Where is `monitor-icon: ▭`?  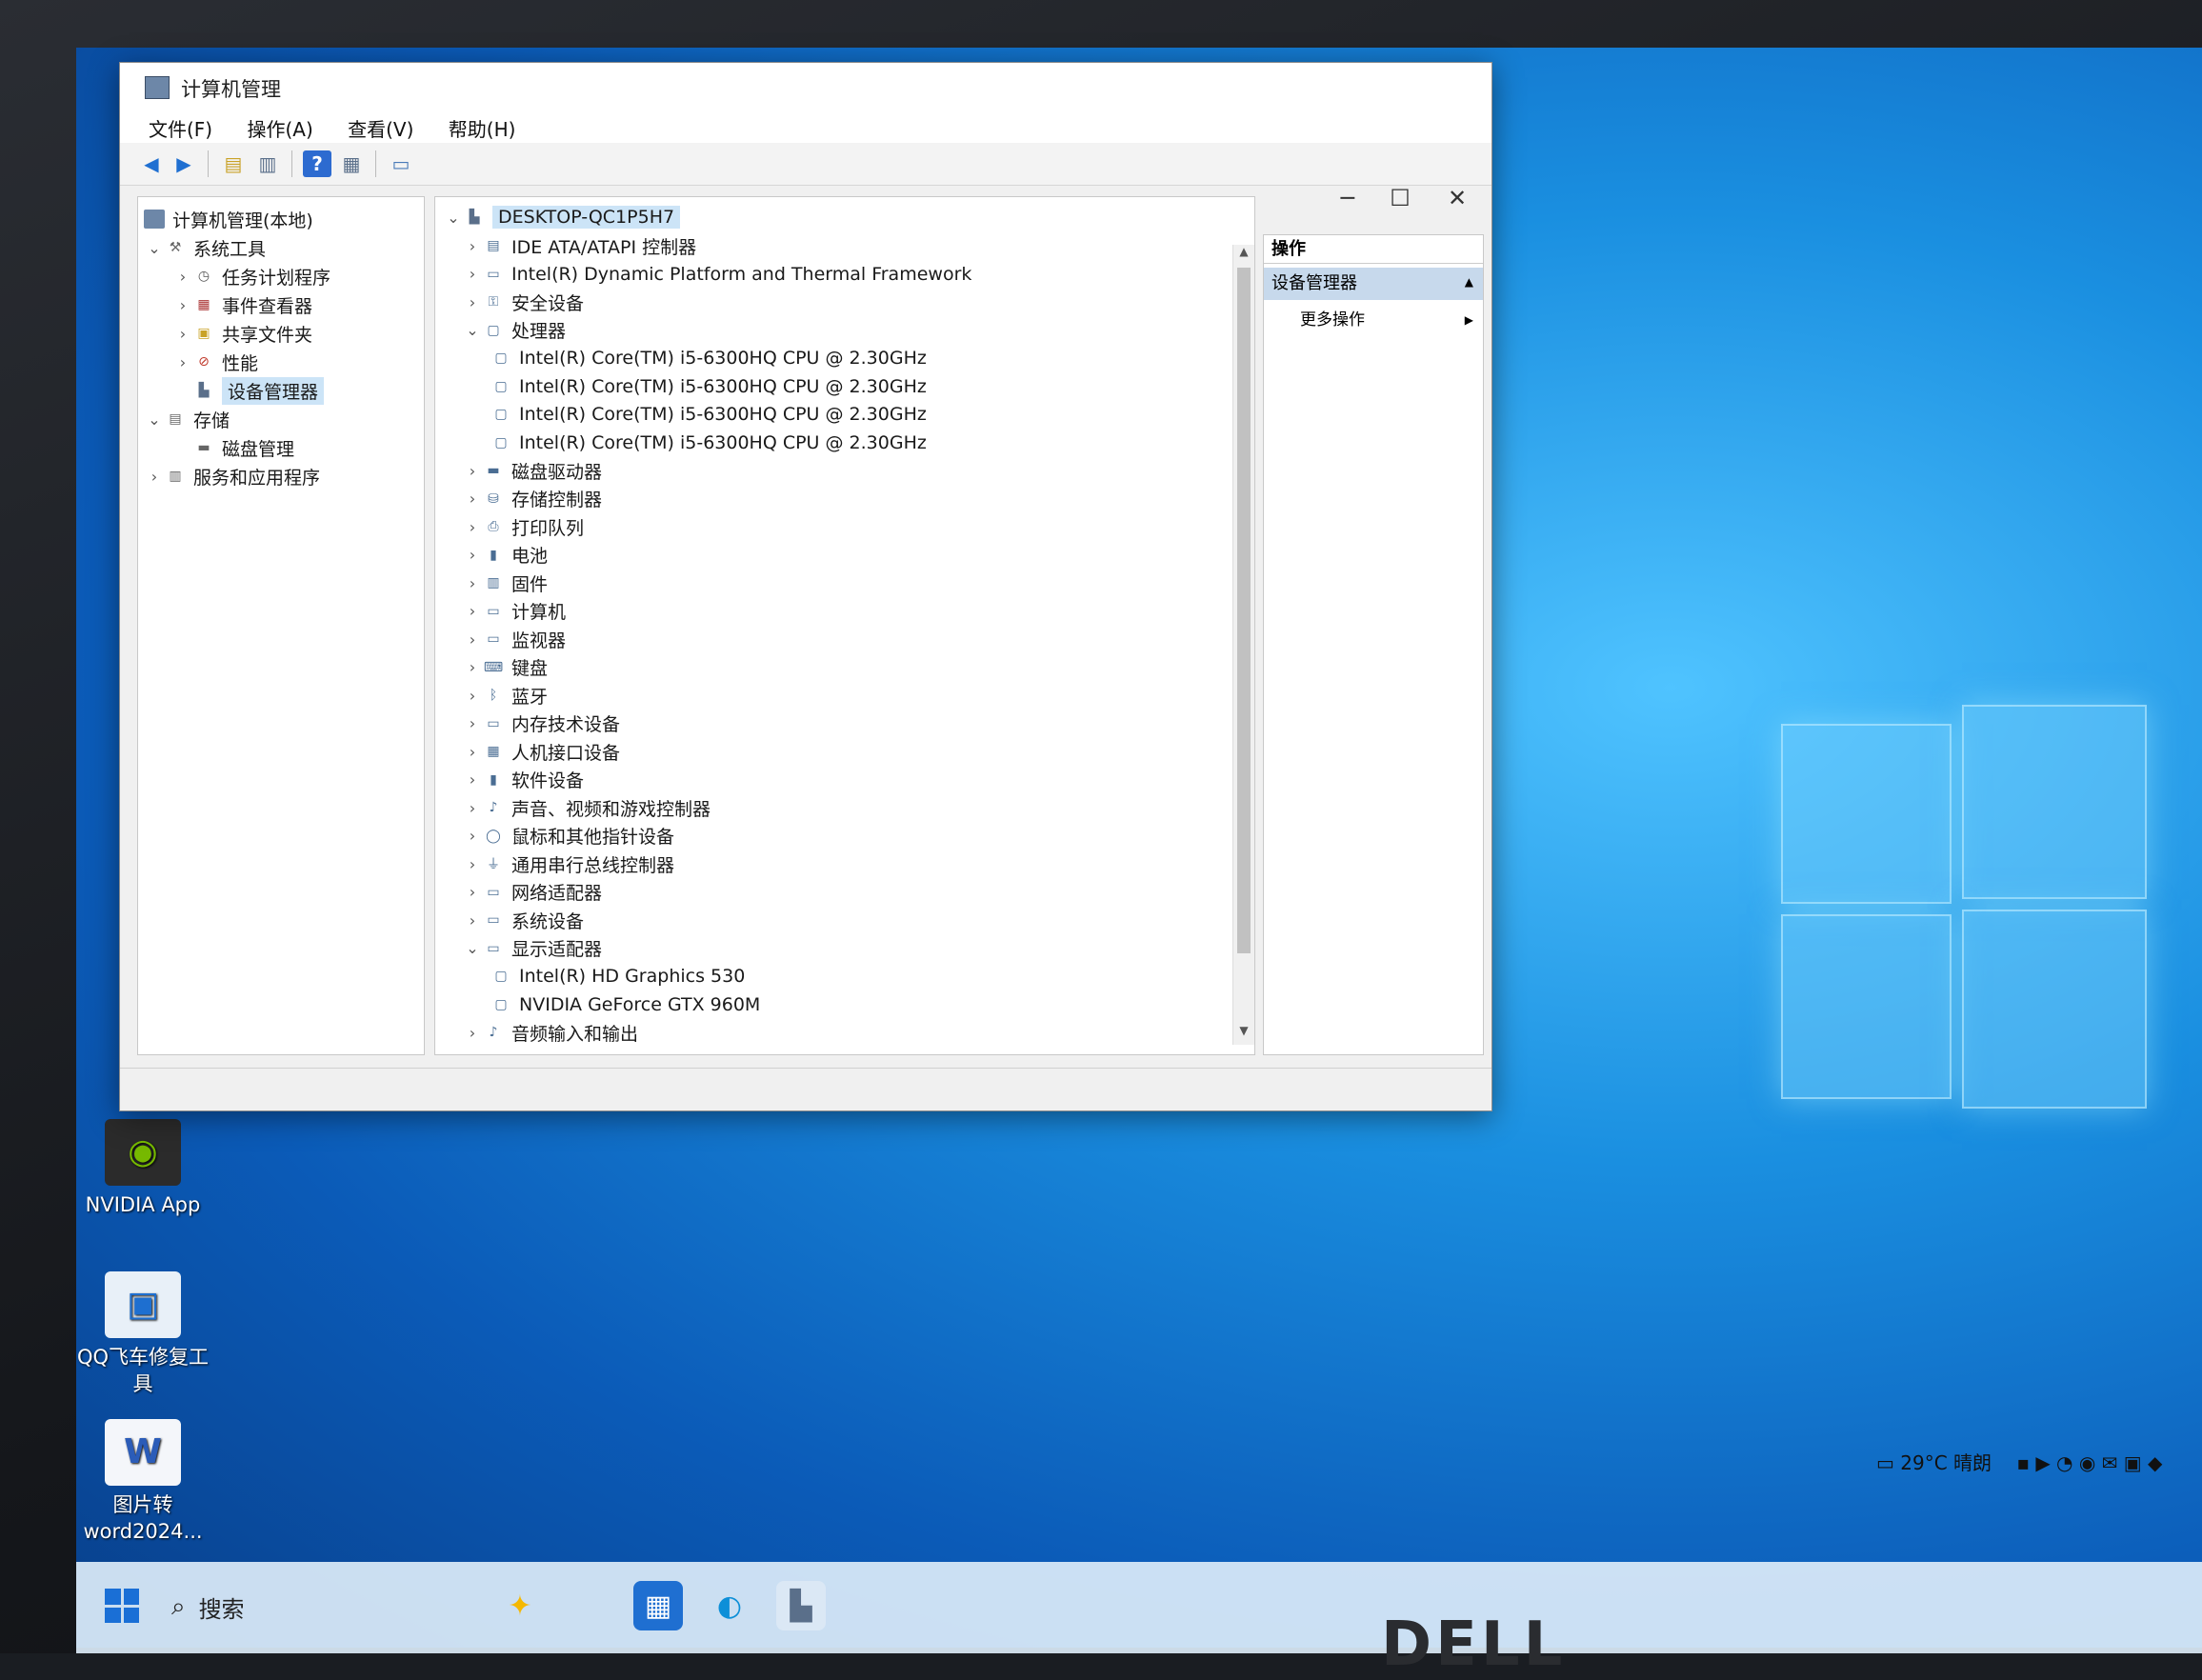 monitor-icon: ▭ is located at coordinates (401, 163).